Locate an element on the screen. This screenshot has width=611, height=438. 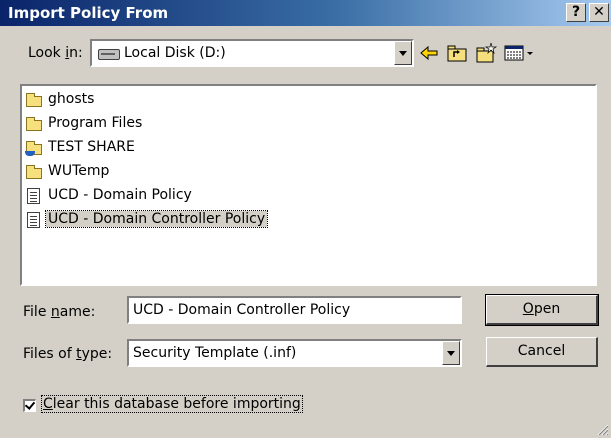
window-title: Import Policy From is located at coordinates (88, 13).